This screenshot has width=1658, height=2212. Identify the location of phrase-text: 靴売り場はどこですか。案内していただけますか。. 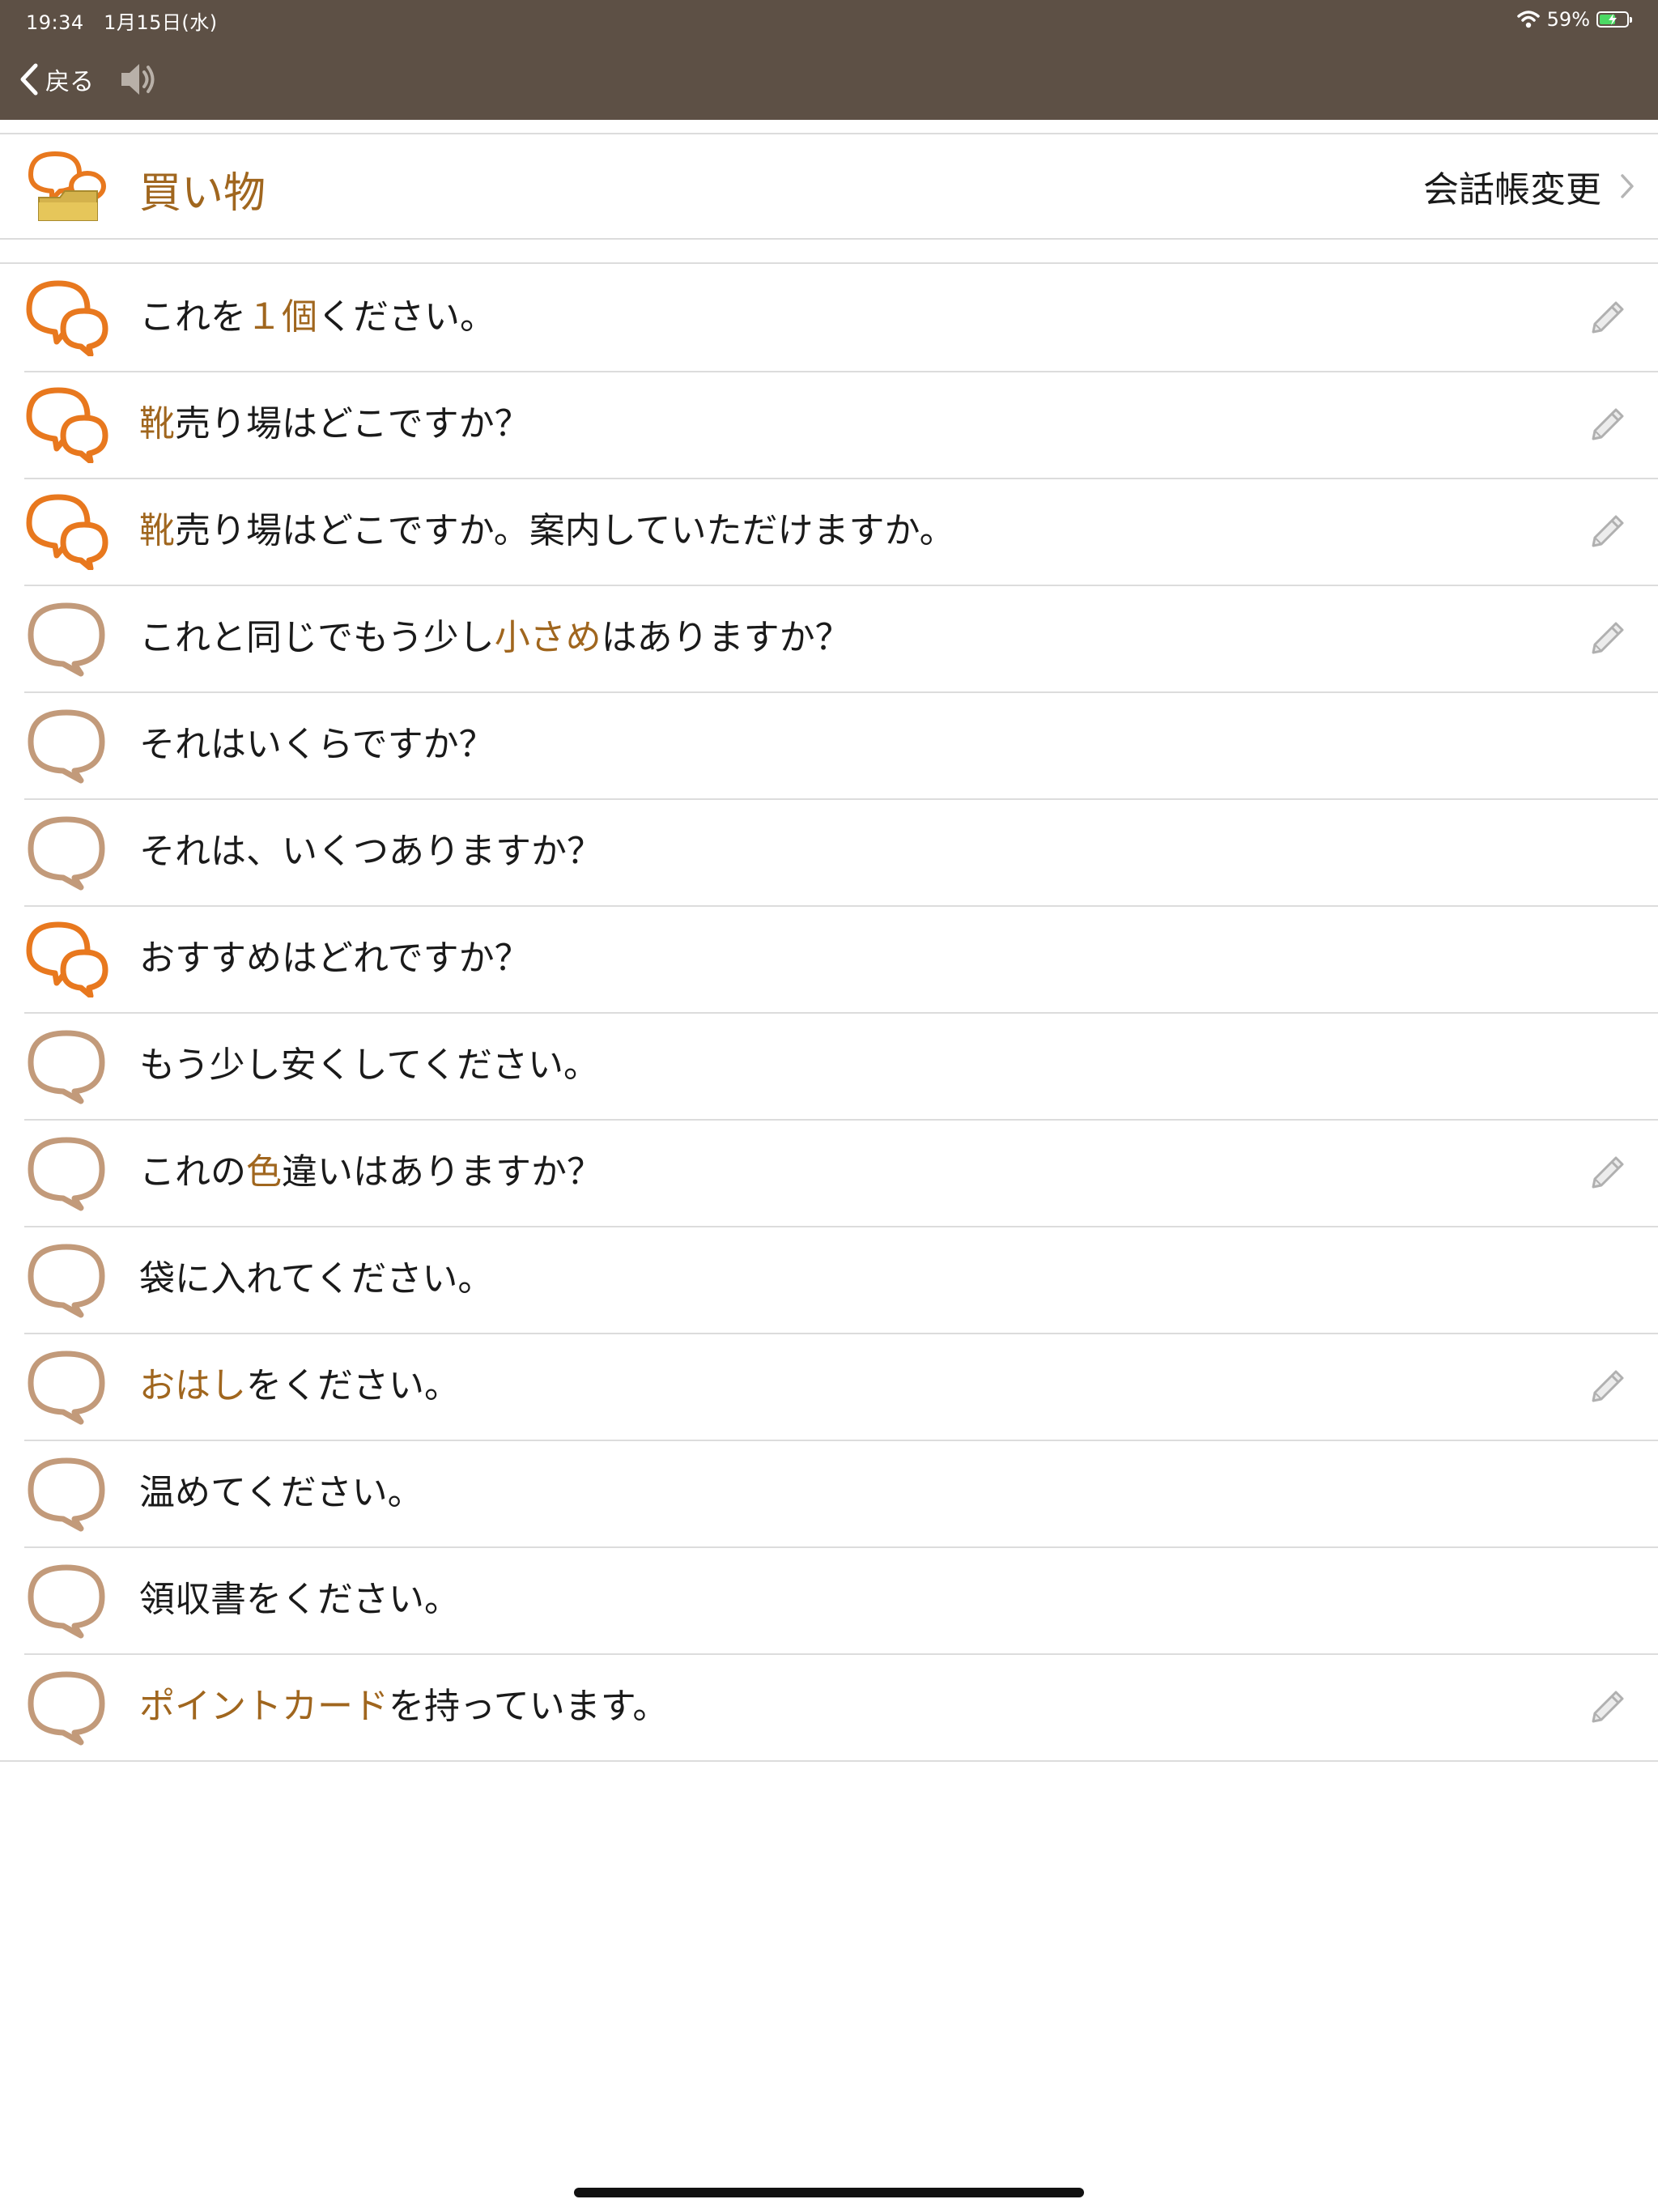
(547, 531).